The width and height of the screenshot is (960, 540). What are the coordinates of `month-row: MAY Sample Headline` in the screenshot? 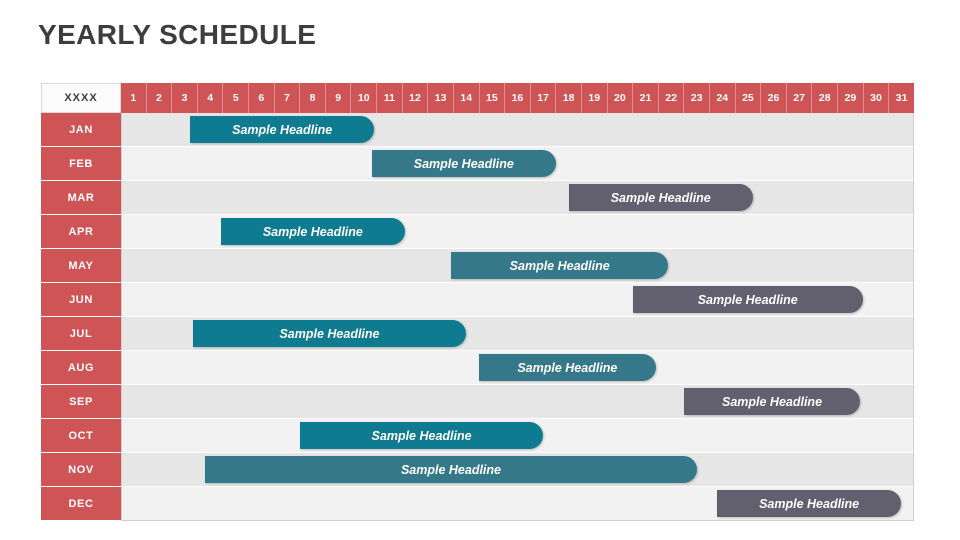 It's located at (477, 266).